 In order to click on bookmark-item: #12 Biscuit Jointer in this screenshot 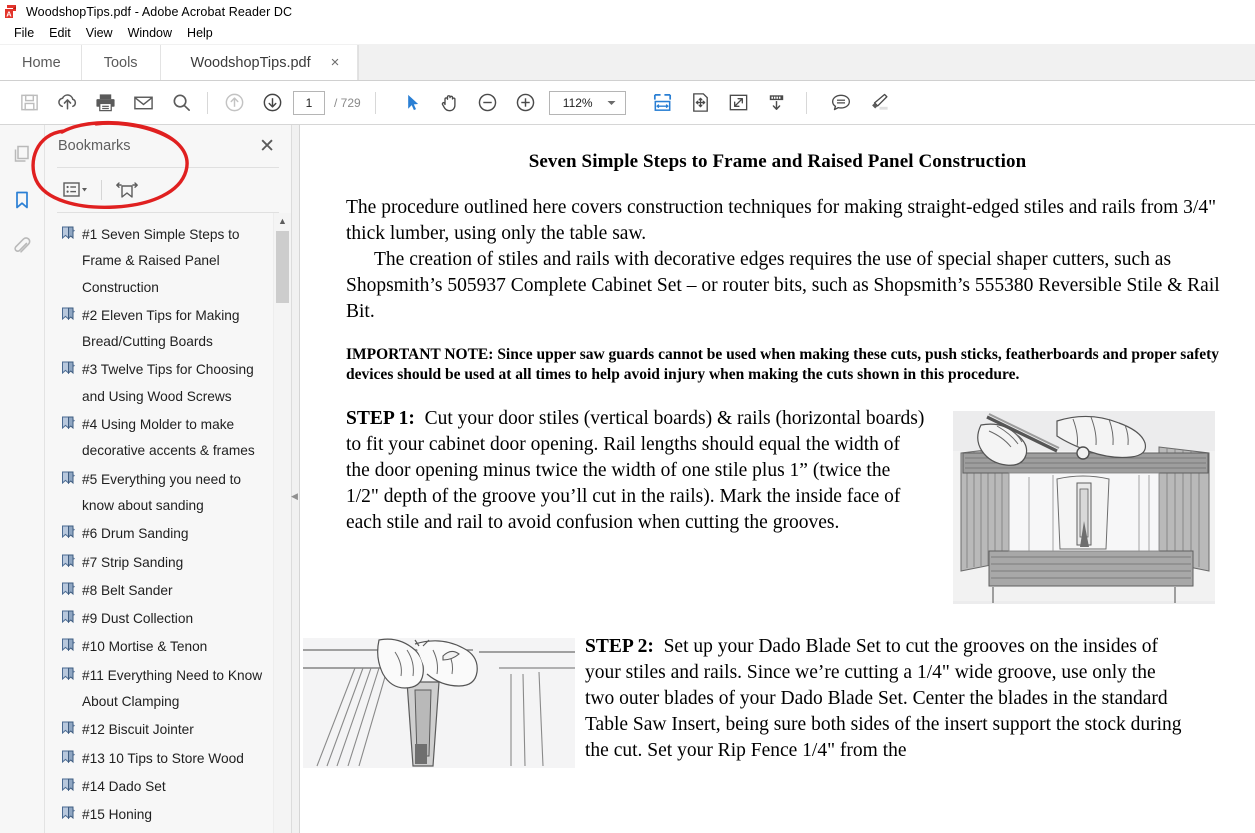, I will do `click(158, 730)`.